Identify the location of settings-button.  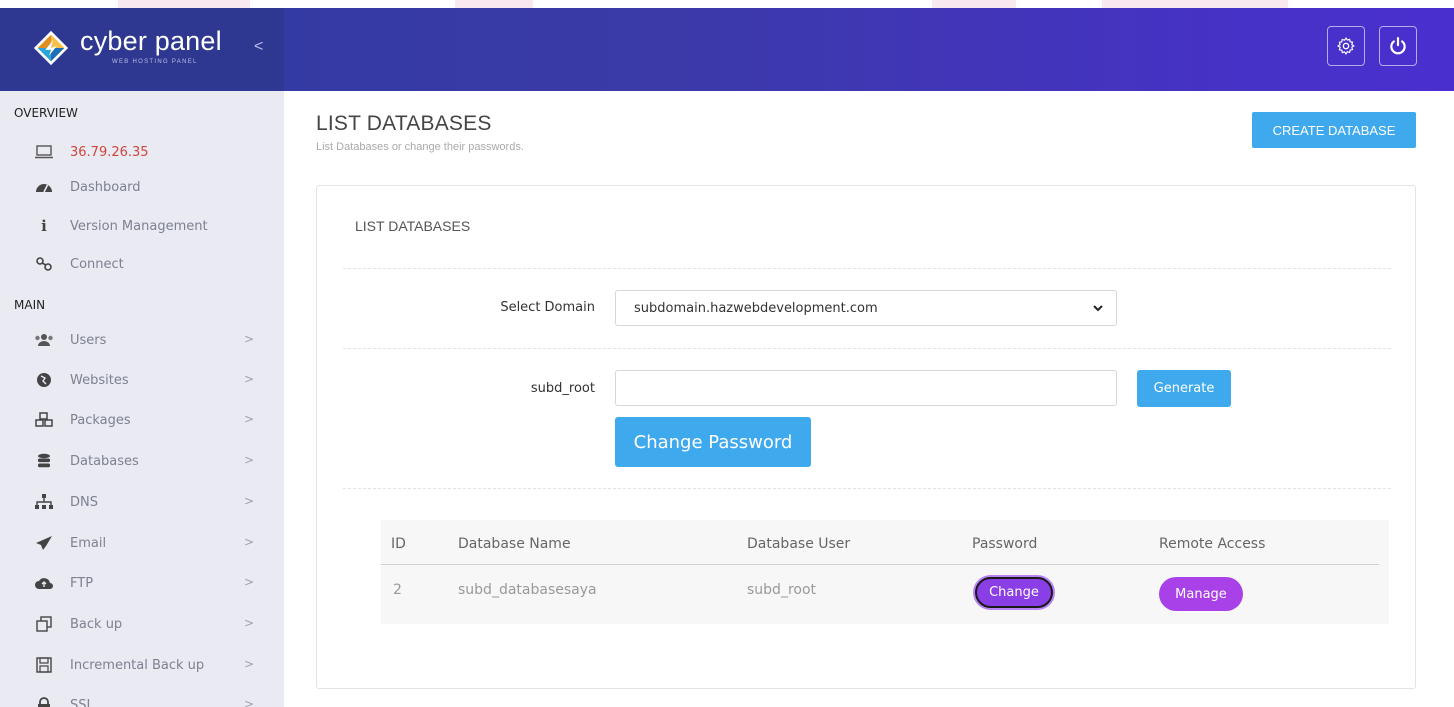
(1346, 46).